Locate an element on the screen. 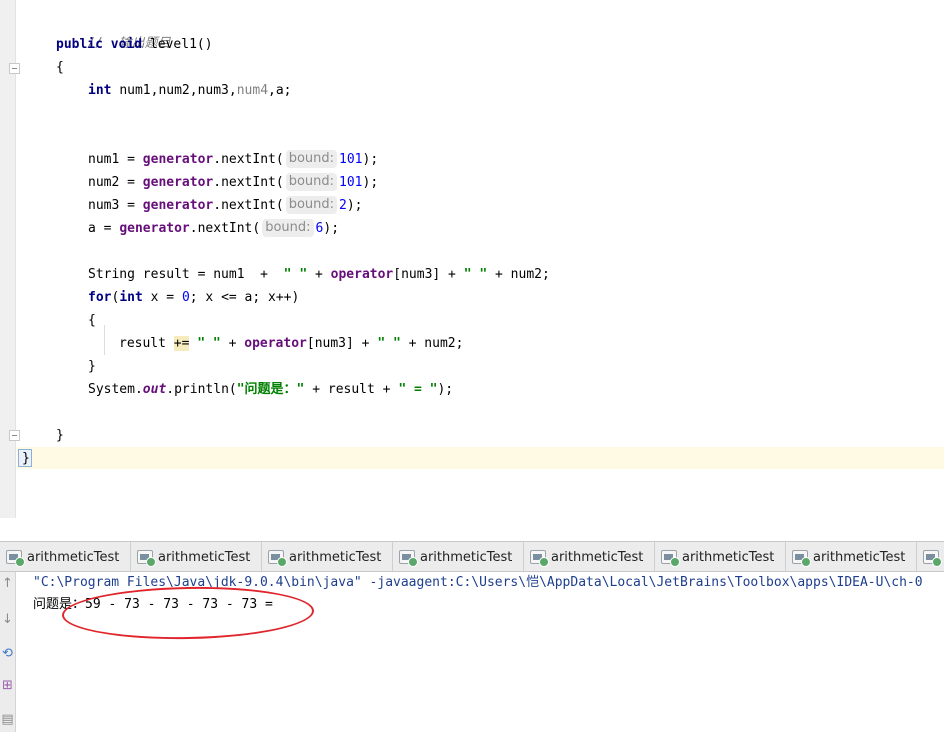 Image resolution: width=944 pixels, height=732 pixels. run-tab: a is located at coordinates (930, 556).